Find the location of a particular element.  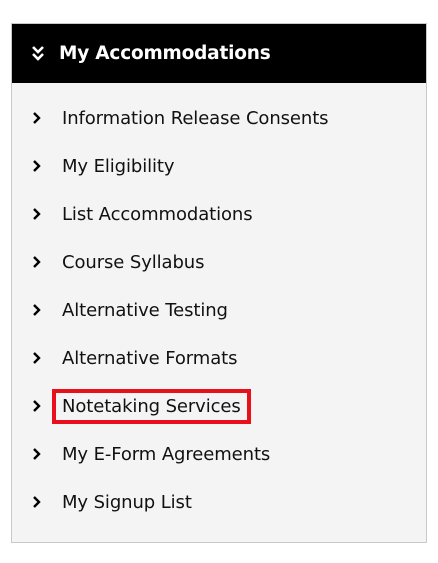

menu-item-my-e-form-agreements: My E-Form Agreements is located at coordinates (219, 454).